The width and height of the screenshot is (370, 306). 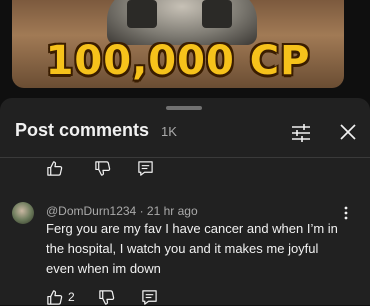 What do you see at coordinates (91, 211) in the screenshot?
I see `comment-author: @DomDurn1234` at bounding box center [91, 211].